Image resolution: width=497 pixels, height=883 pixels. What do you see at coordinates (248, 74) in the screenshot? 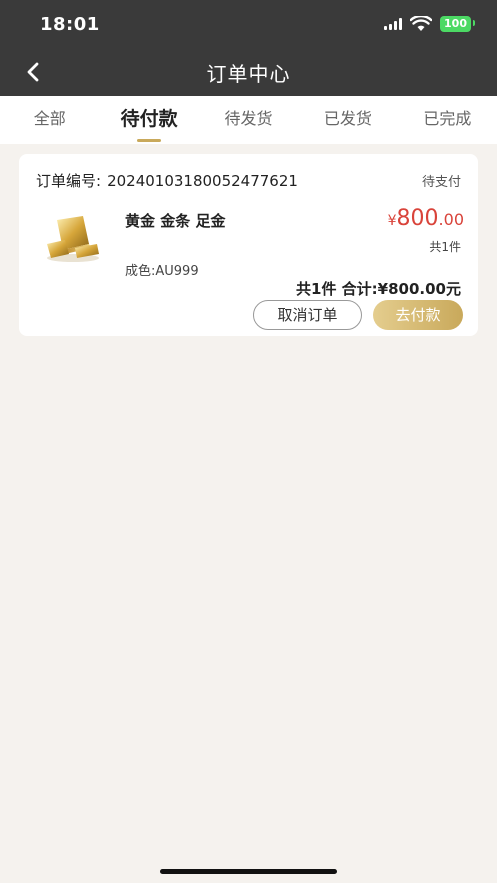
I see `page-title: 订单中心` at bounding box center [248, 74].